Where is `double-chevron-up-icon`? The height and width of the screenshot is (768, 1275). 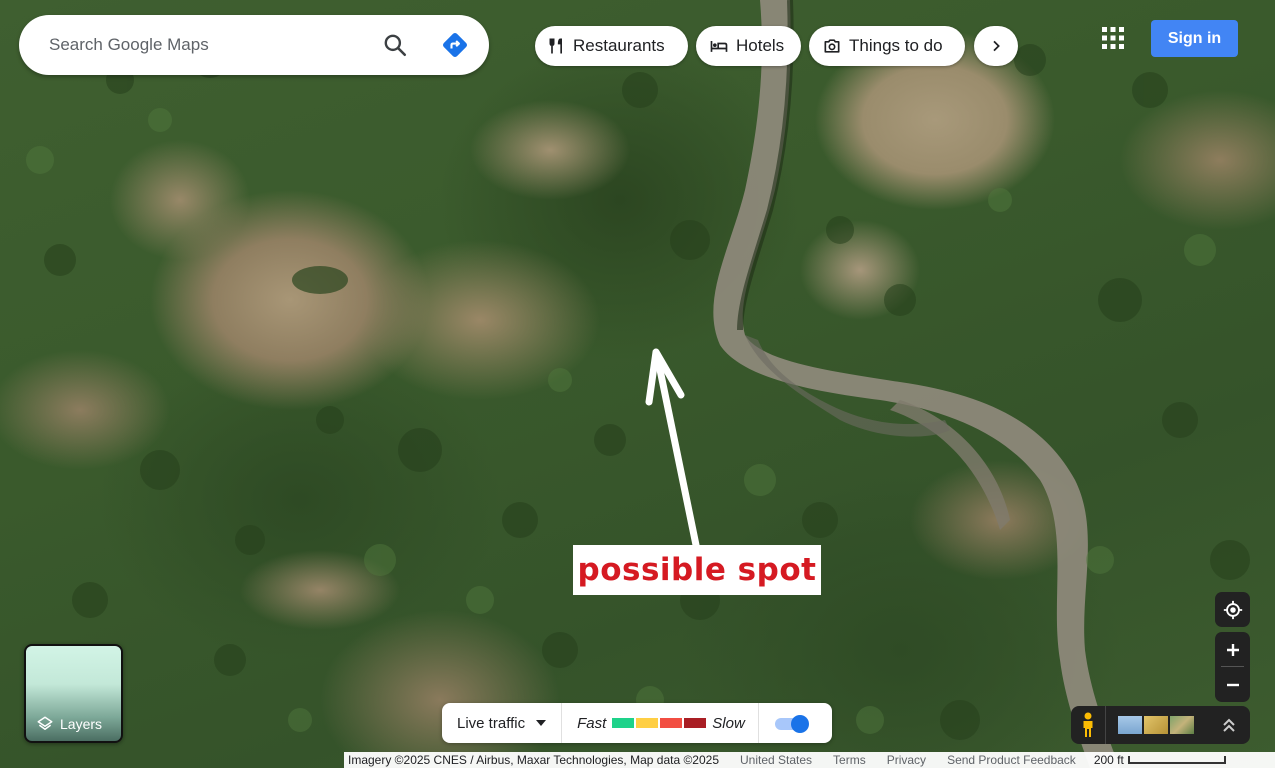 double-chevron-up-icon is located at coordinates (1229, 725).